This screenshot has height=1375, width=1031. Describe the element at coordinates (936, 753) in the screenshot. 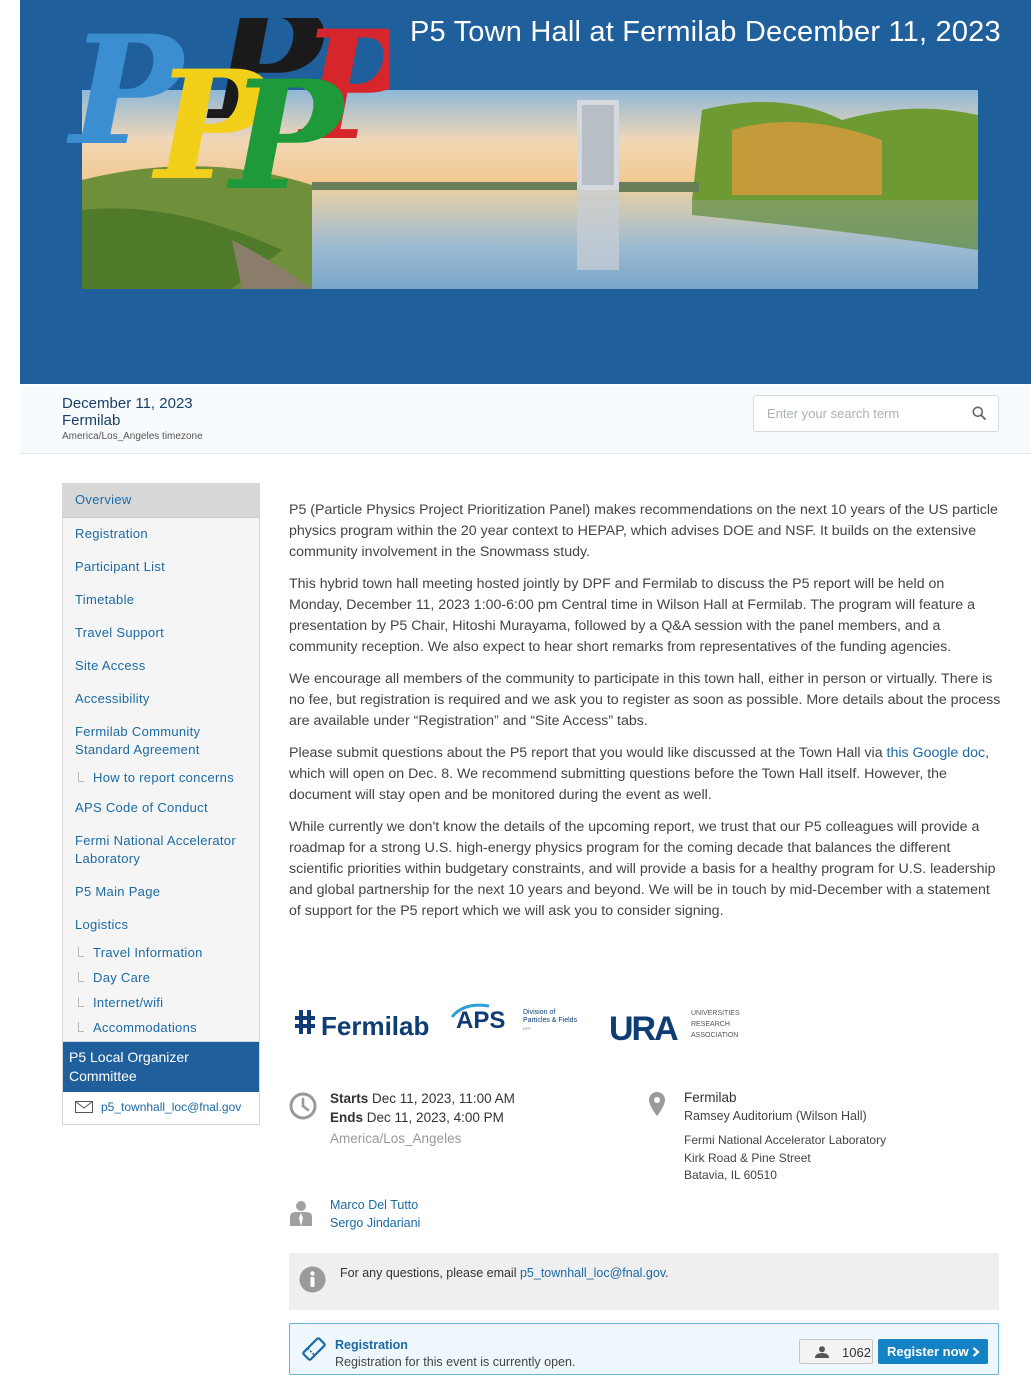

I see `google-doc-link: this Google doc` at that location.